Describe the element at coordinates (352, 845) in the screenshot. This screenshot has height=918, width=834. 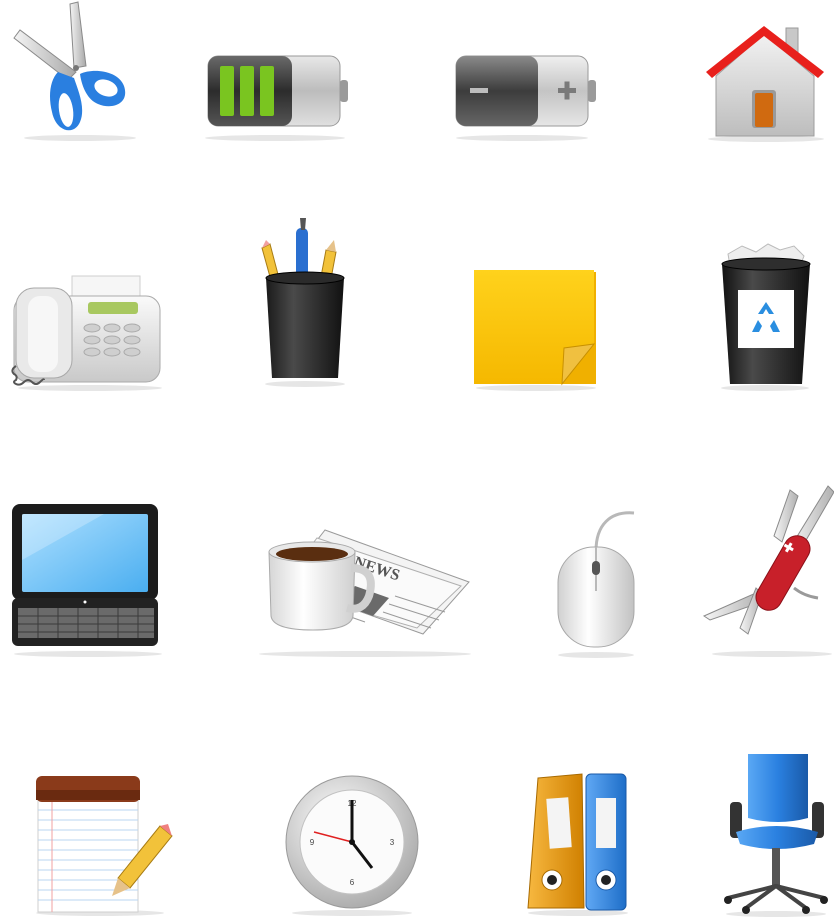
I see `clock-icon: 12 3 6 9` at that location.